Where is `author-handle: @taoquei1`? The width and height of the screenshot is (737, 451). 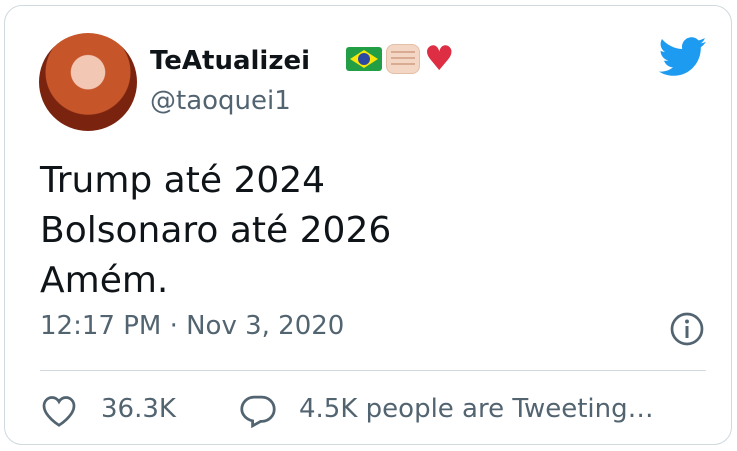
author-handle: @taoquei1 is located at coordinates (220, 101).